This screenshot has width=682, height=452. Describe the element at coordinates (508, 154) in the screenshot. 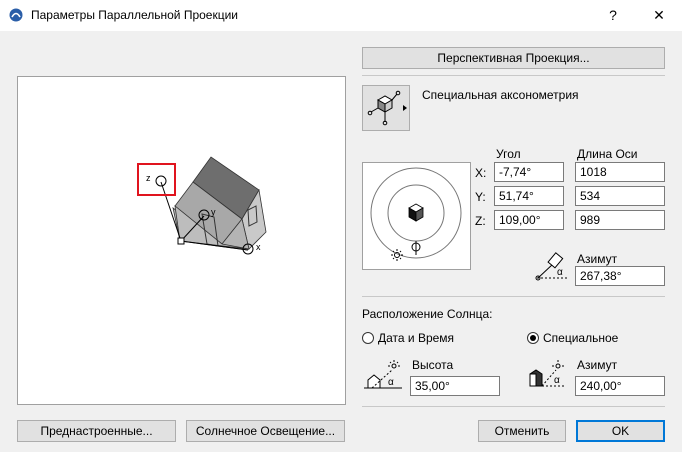

I see `angle-header: Угол` at that location.